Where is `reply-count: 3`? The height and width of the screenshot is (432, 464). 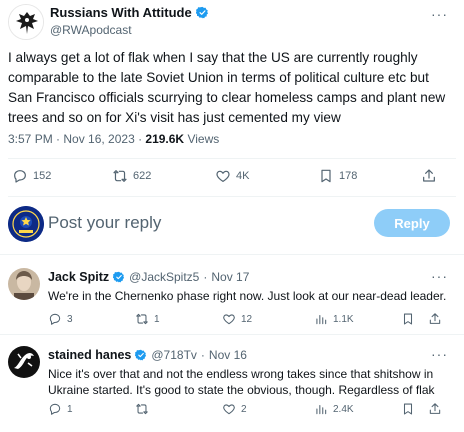 reply-count: 3 is located at coordinates (70, 319).